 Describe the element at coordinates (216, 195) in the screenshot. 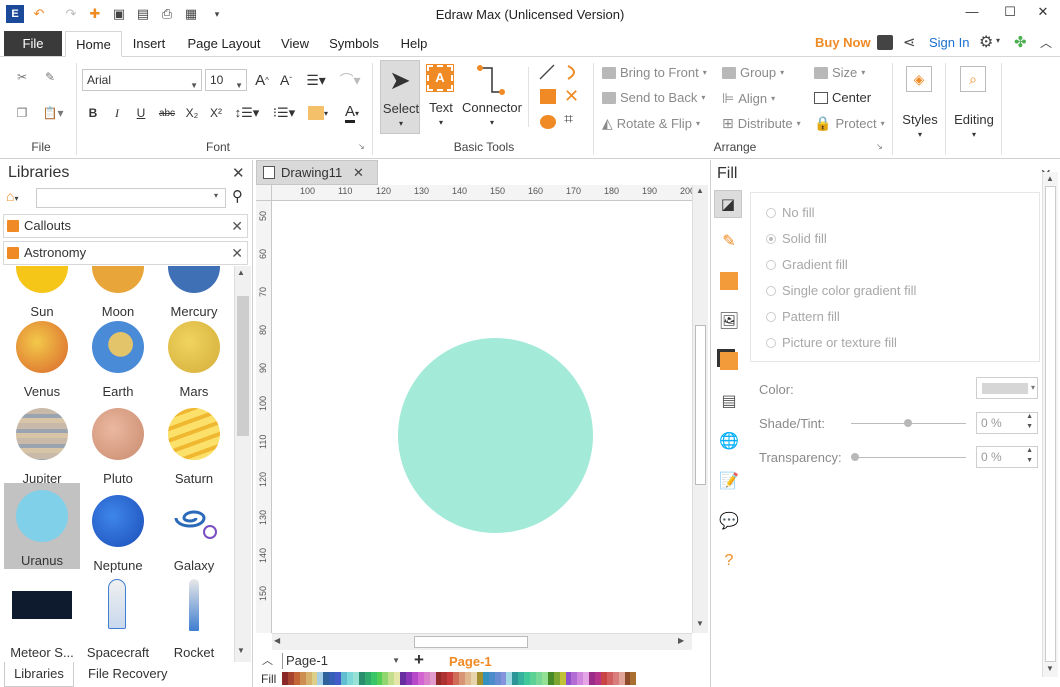

I see `chevron-down-icon: ▾` at that location.